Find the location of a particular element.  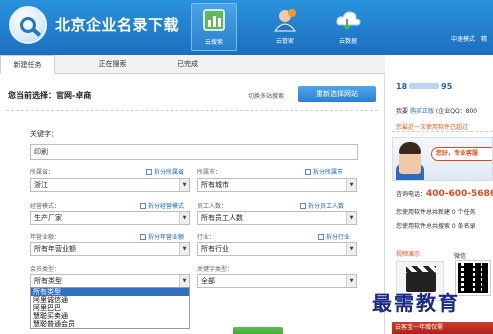

tab-searching: 正在搜索 is located at coordinates (112, 64).